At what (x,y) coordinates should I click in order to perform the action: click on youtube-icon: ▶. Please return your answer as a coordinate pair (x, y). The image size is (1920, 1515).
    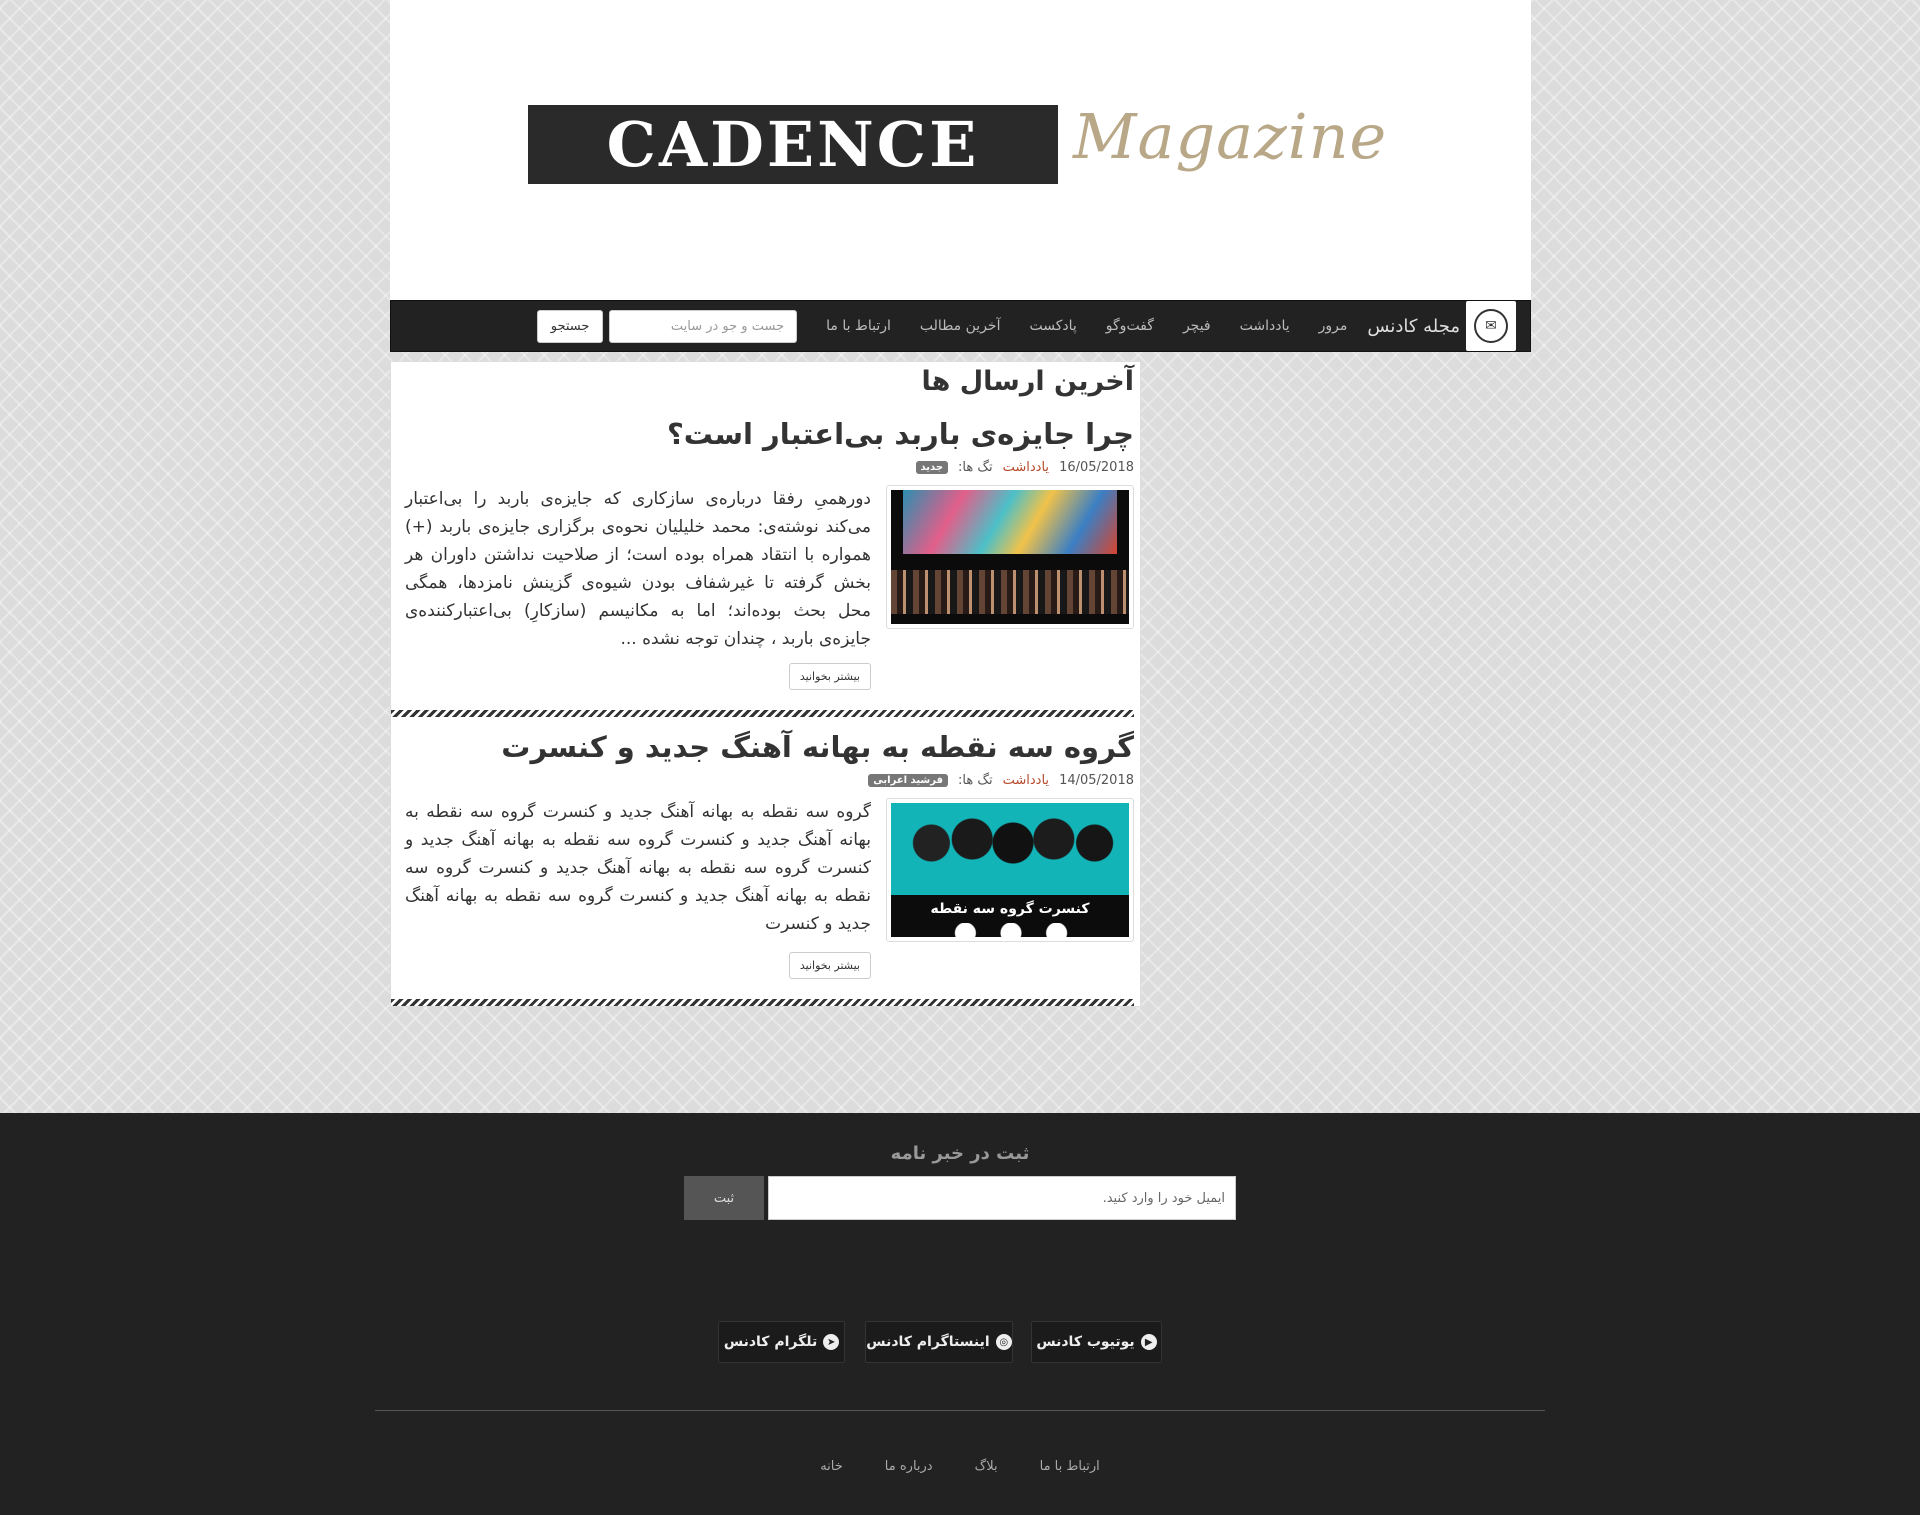
    Looking at the image, I should click on (1148, 1342).